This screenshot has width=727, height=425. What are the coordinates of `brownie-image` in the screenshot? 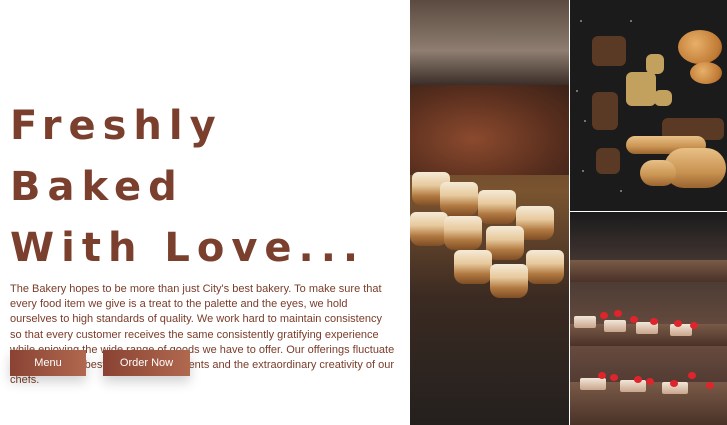 It's located at (609, 51).